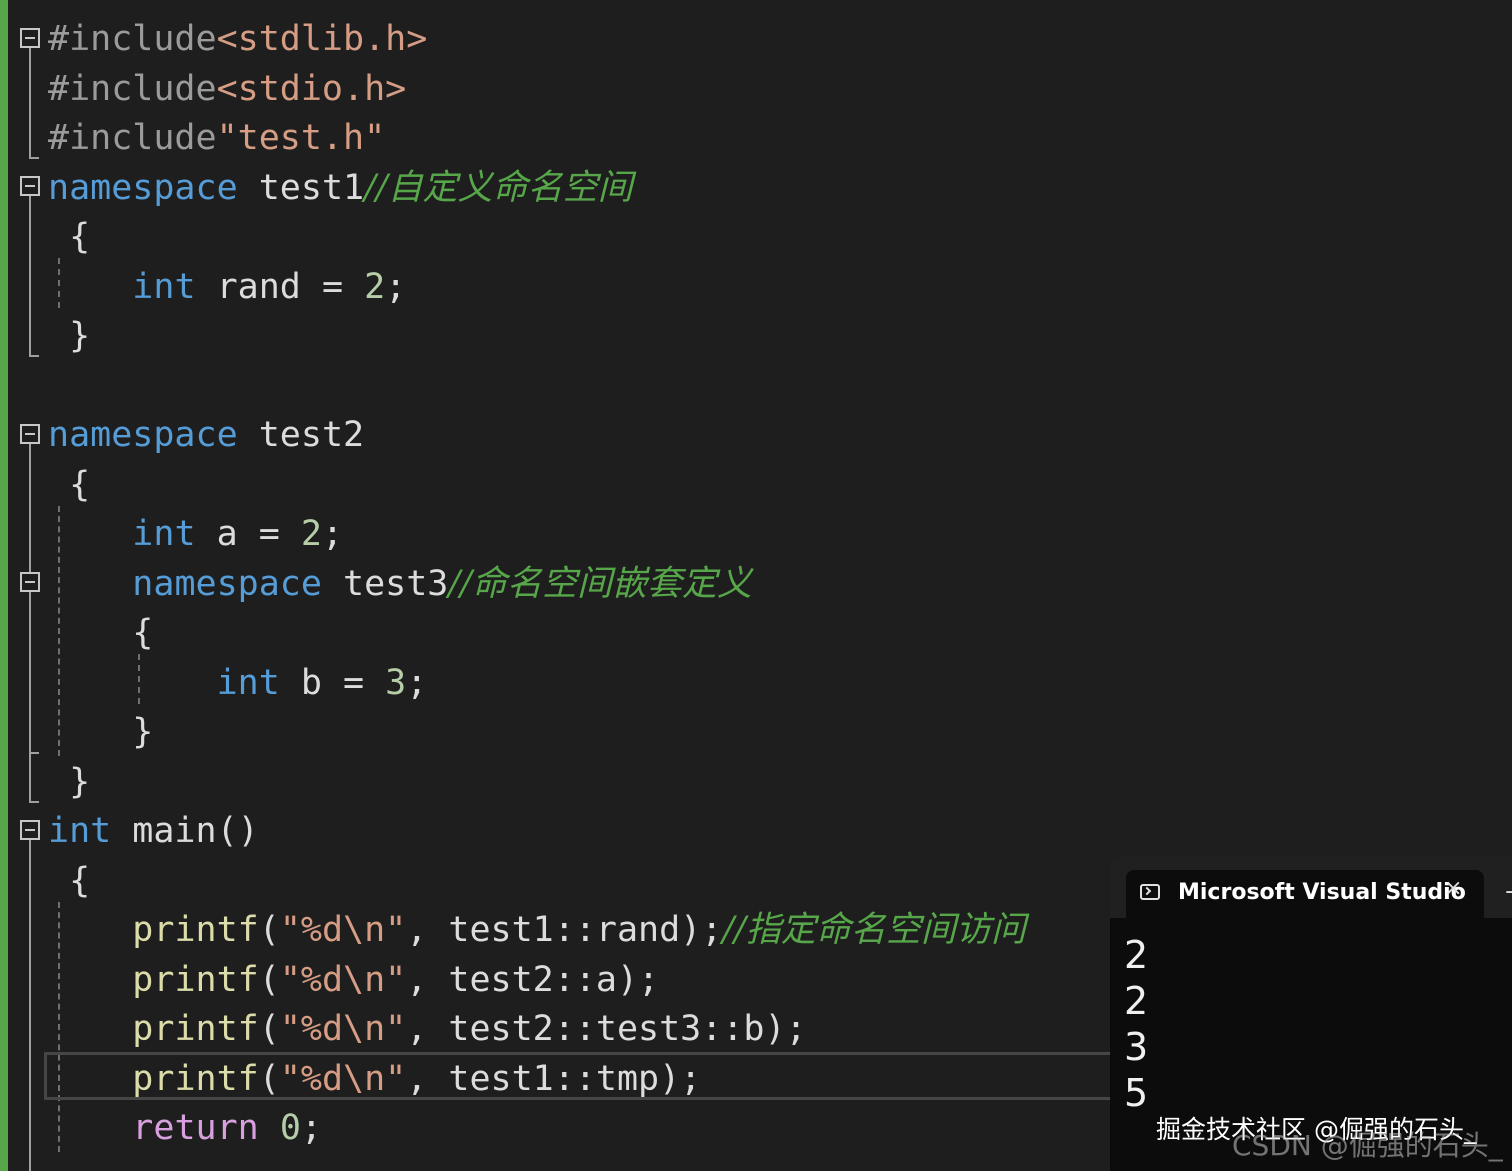 This screenshot has width=1512, height=1171. I want to click on code-token: 3, so click(396, 682).